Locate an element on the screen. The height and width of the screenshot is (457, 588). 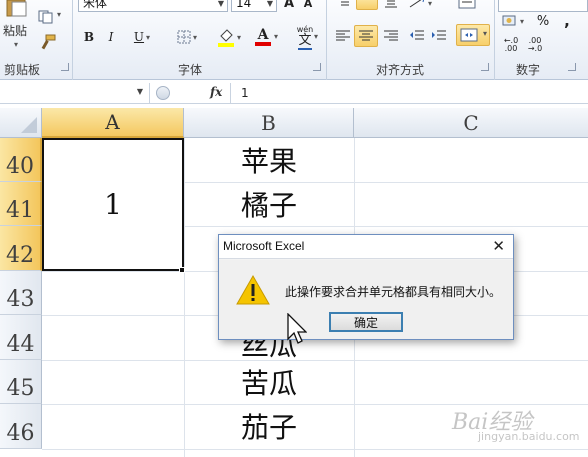
increase-decimal-label: .00 is located at coordinates (511, 48).